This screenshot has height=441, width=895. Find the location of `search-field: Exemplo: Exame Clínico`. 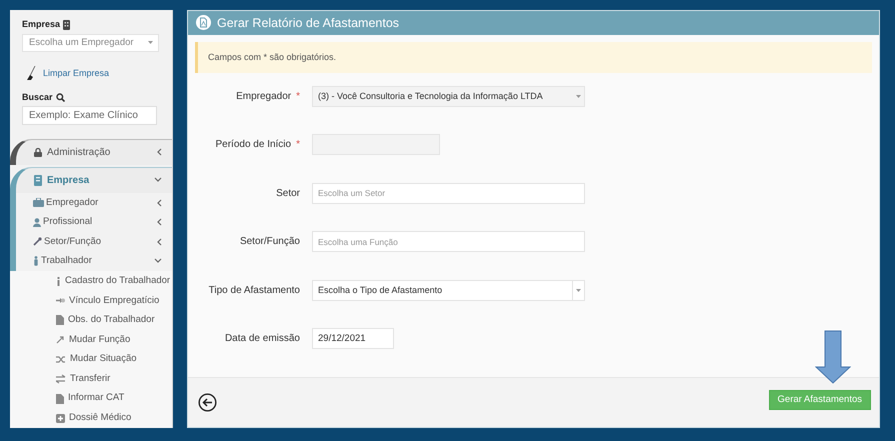

search-field: Exemplo: Exame Clínico is located at coordinates (89, 115).